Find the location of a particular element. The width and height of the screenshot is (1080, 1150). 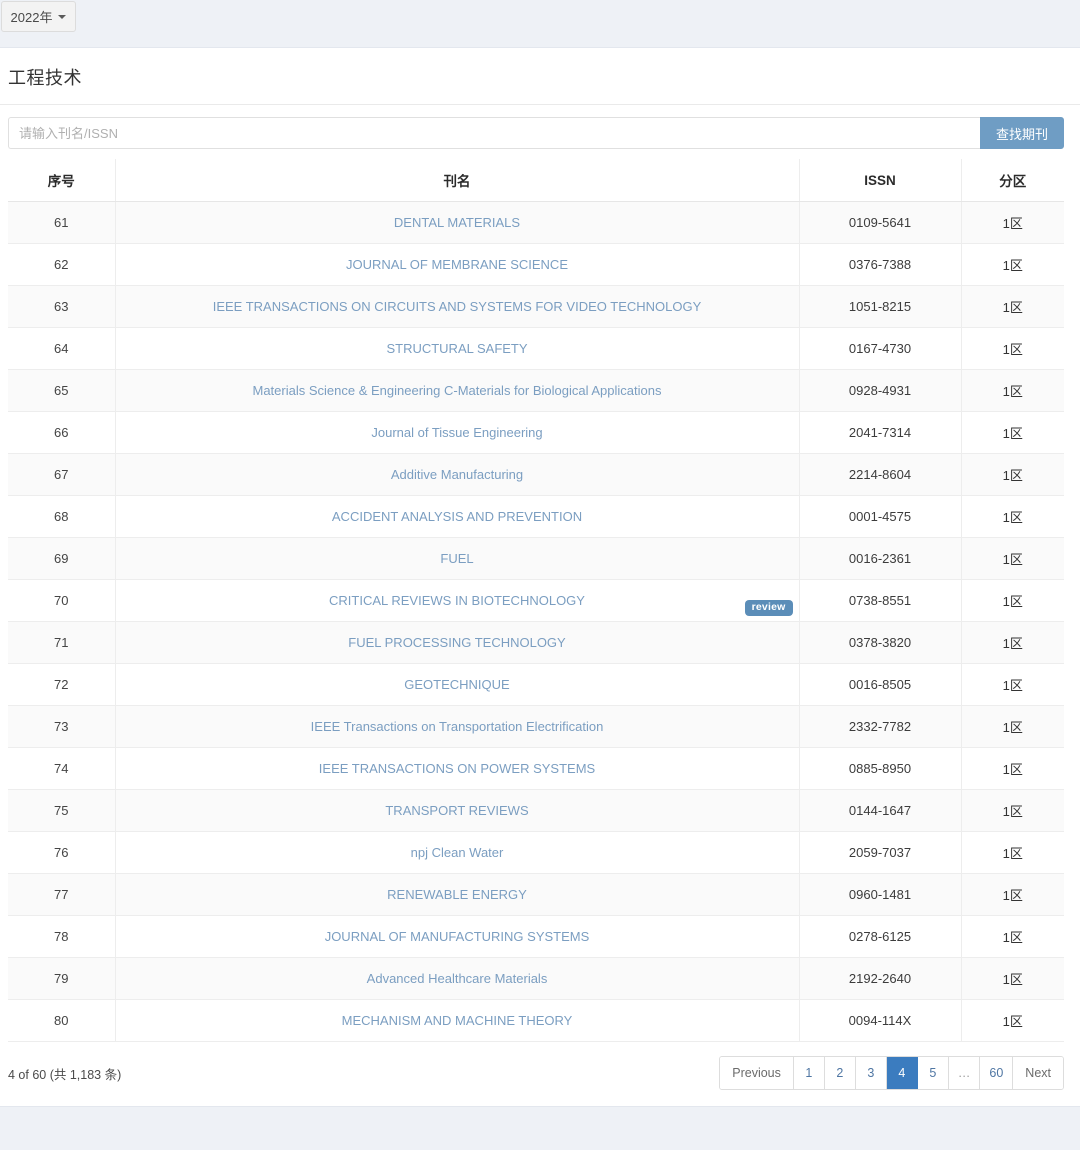

table-row: 75 TRANSPORT REVIEWS 0144-1647 1区 is located at coordinates (536, 810).